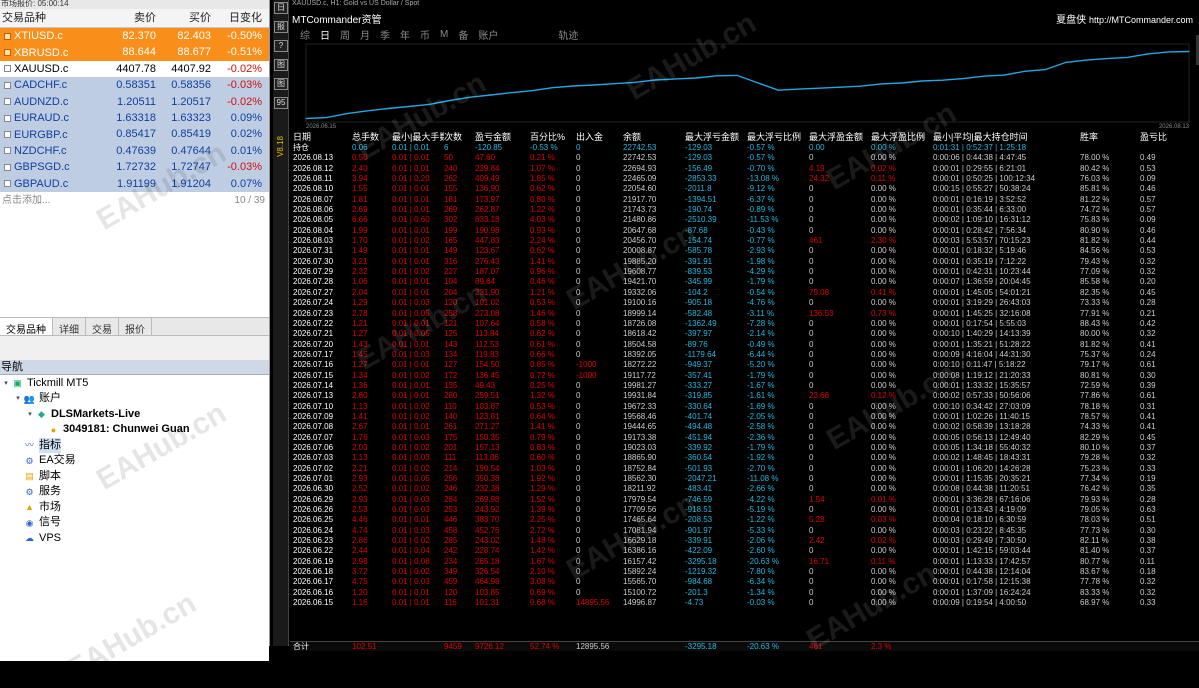  Describe the element at coordinates (281, 46) in the screenshot. I see `toolbar-button: ?` at that location.